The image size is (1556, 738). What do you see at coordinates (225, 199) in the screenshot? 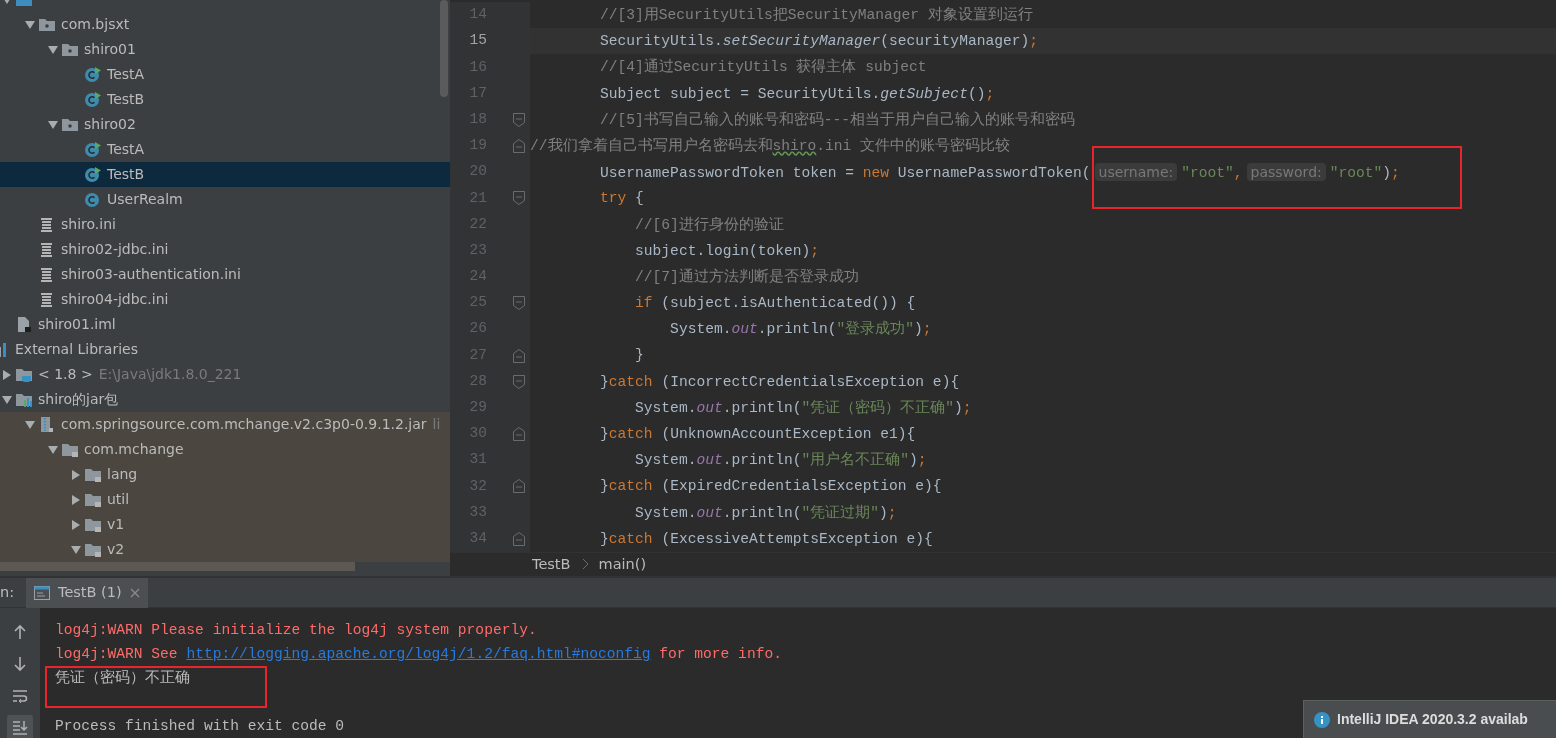
I see `tree-item: UserRealm` at bounding box center [225, 199].